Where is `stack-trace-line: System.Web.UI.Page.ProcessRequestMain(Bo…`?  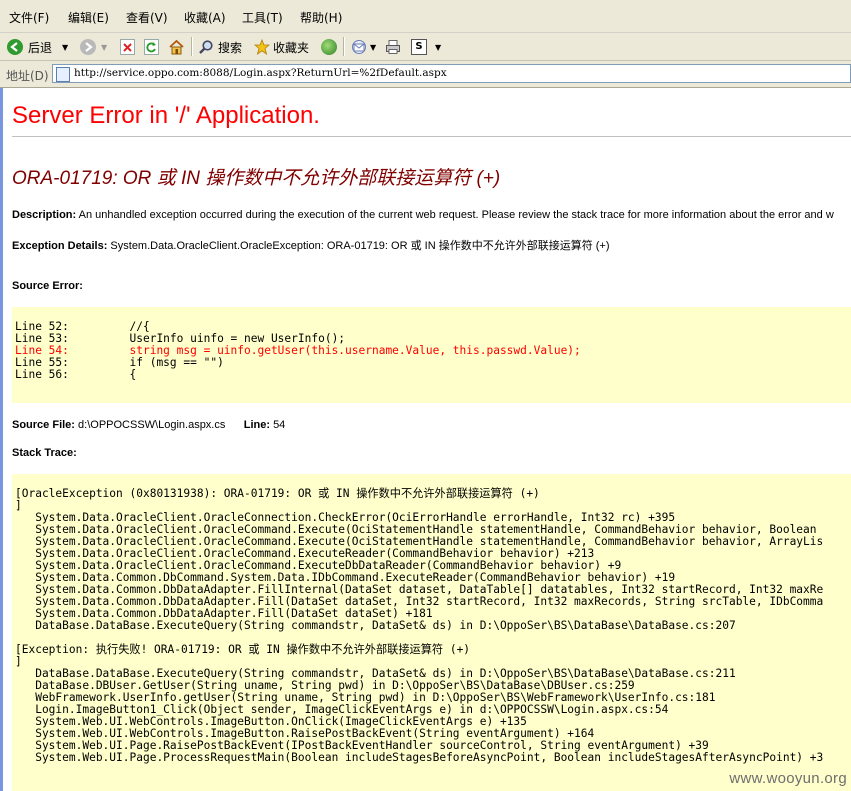
stack-trace-line: System.Web.UI.Page.ProcessRequestMain(Bo… is located at coordinates (419, 757).